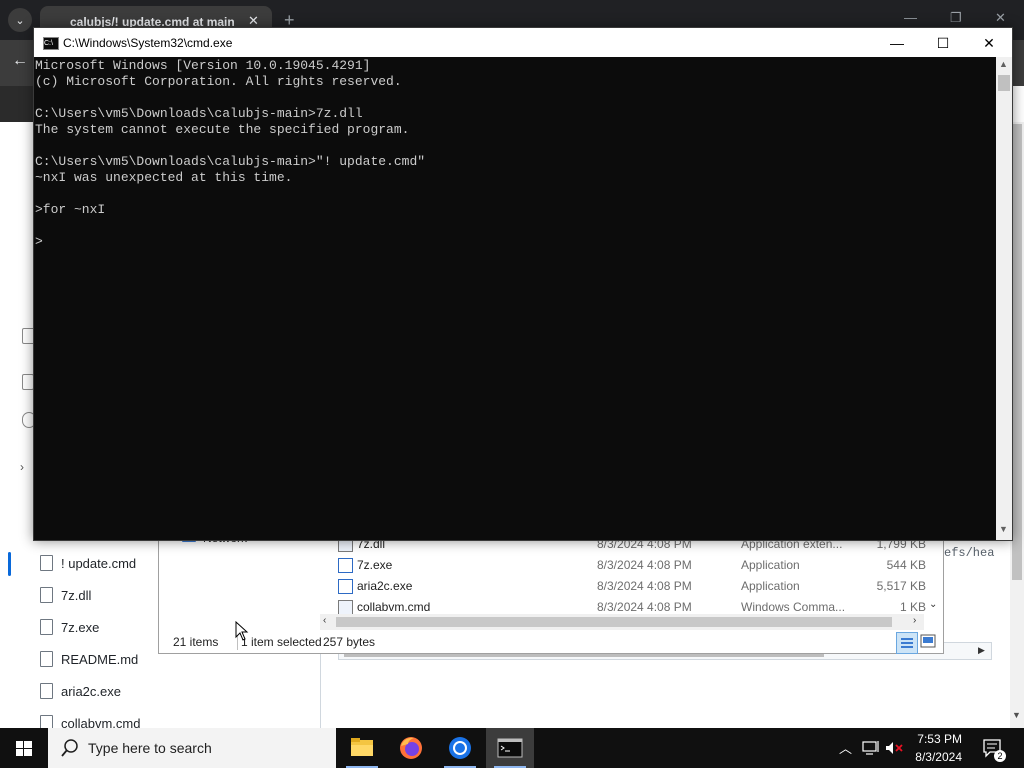  Describe the element at coordinates (22, 467) in the screenshot. I see `chevron-right-icon: ›` at that location.